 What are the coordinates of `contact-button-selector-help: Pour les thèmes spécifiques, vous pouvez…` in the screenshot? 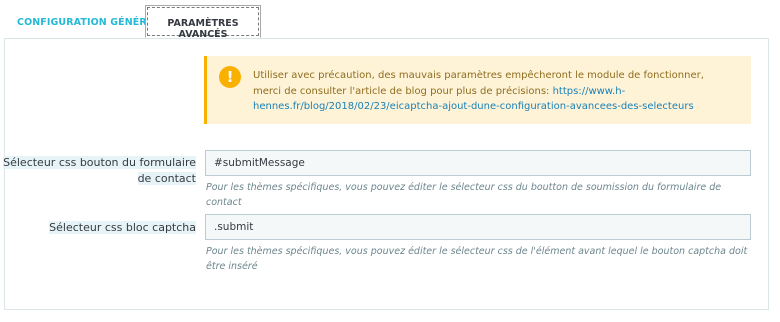 It's located at (464, 195).